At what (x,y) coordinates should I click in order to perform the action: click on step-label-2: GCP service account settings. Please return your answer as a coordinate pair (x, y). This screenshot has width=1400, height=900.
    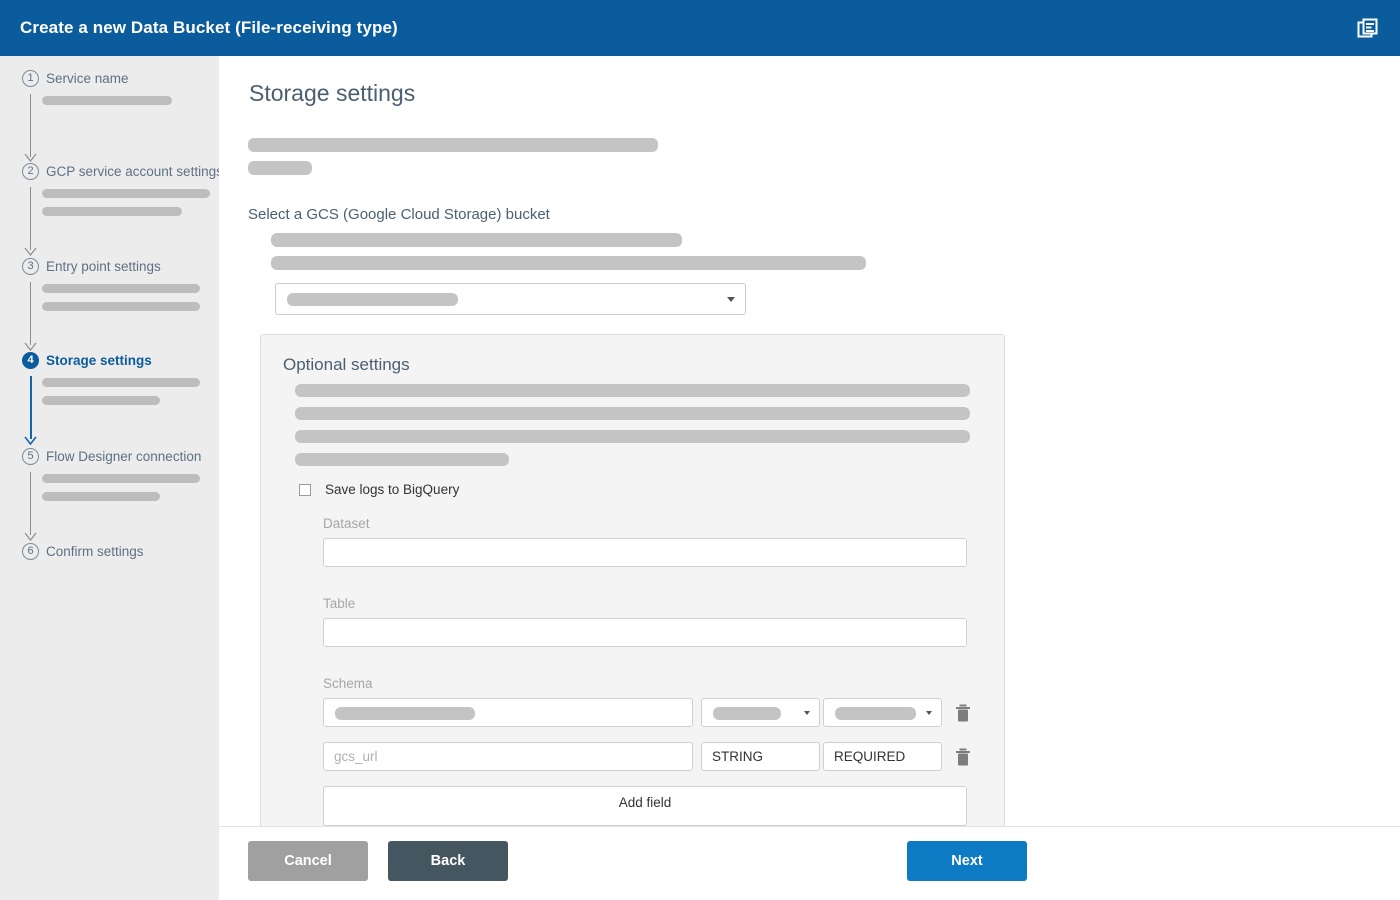
    Looking at the image, I should click on (134, 171).